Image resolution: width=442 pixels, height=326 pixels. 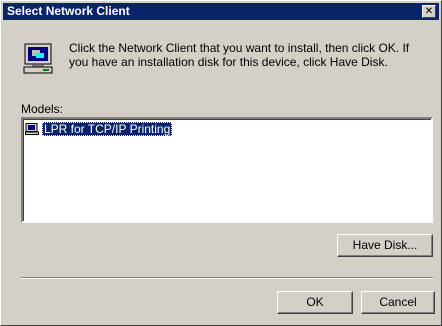 I want to click on list-item-label: LPR for TCP/IP Printing, so click(x=107, y=129).